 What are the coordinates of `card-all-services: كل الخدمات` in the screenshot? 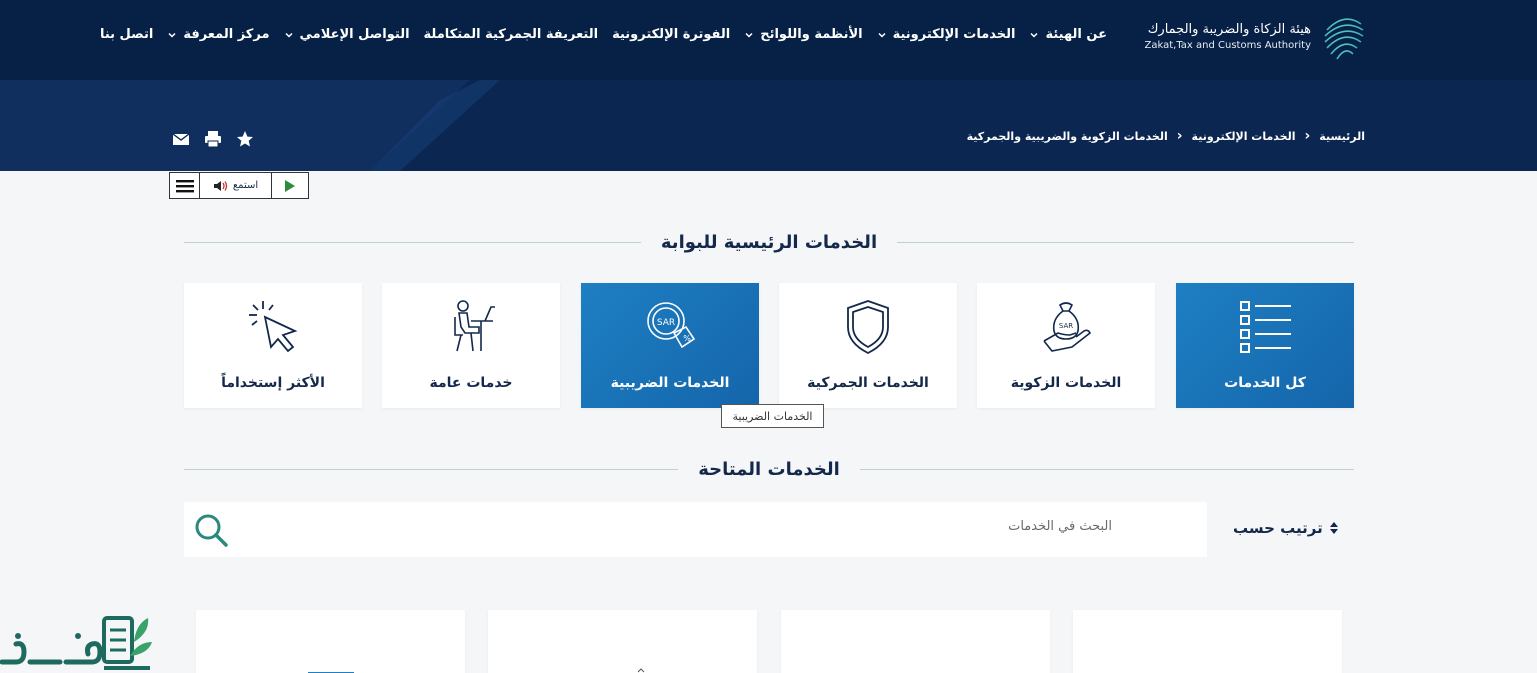 It's located at (1265, 345).